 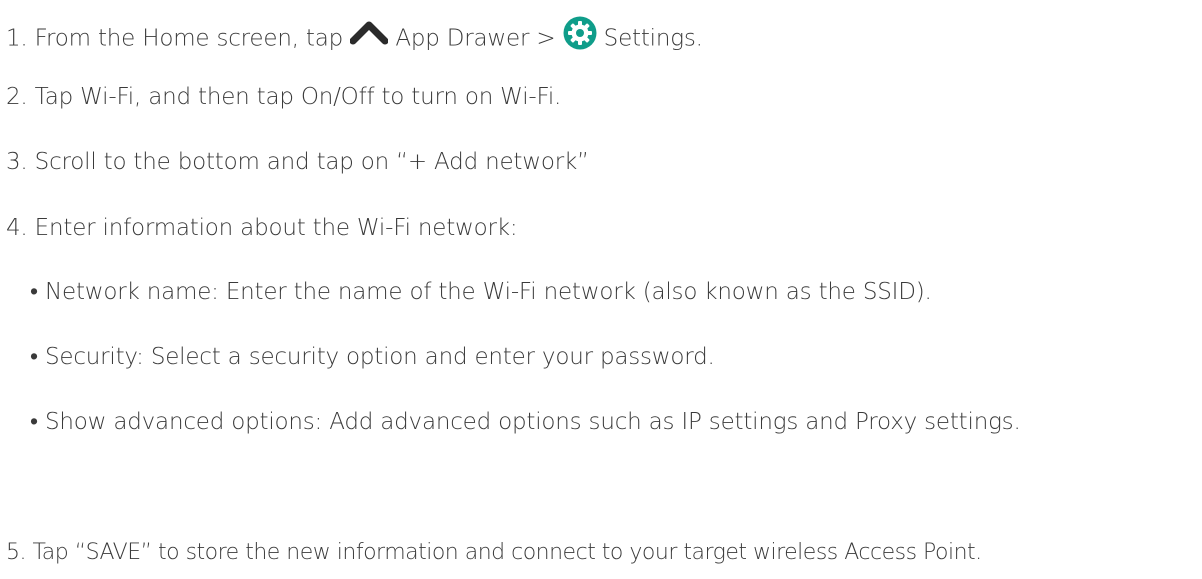 What do you see at coordinates (580, 37) in the screenshot?
I see `gear-icon` at bounding box center [580, 37].